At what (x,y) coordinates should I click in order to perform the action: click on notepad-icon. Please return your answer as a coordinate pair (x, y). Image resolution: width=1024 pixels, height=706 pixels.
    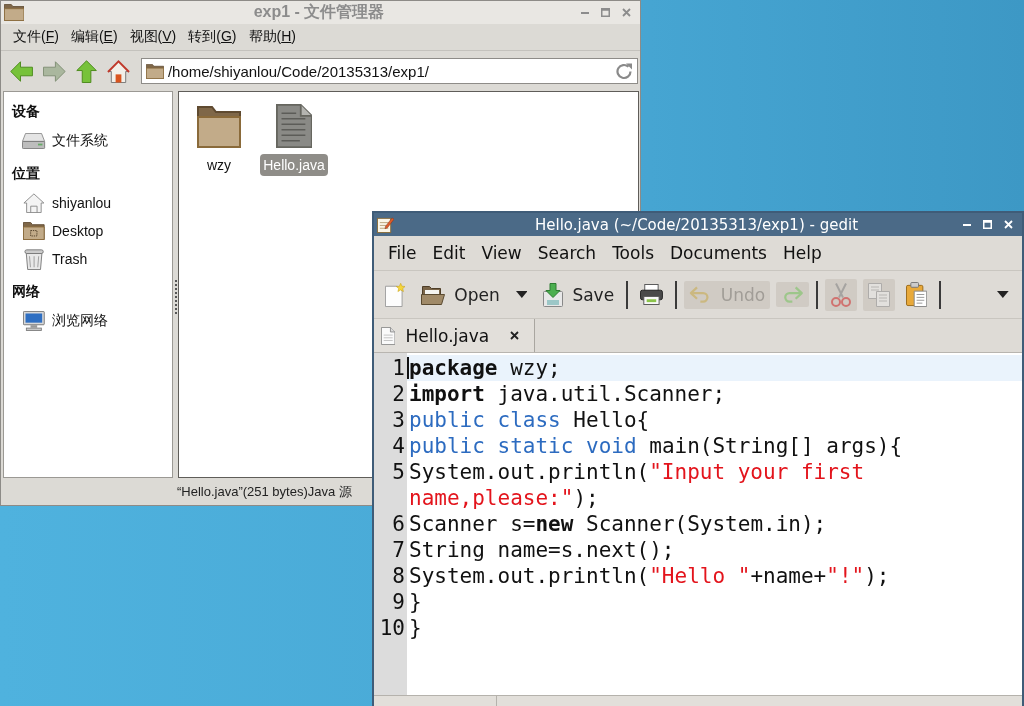
    Looking at the image, I should click on (385, 224).